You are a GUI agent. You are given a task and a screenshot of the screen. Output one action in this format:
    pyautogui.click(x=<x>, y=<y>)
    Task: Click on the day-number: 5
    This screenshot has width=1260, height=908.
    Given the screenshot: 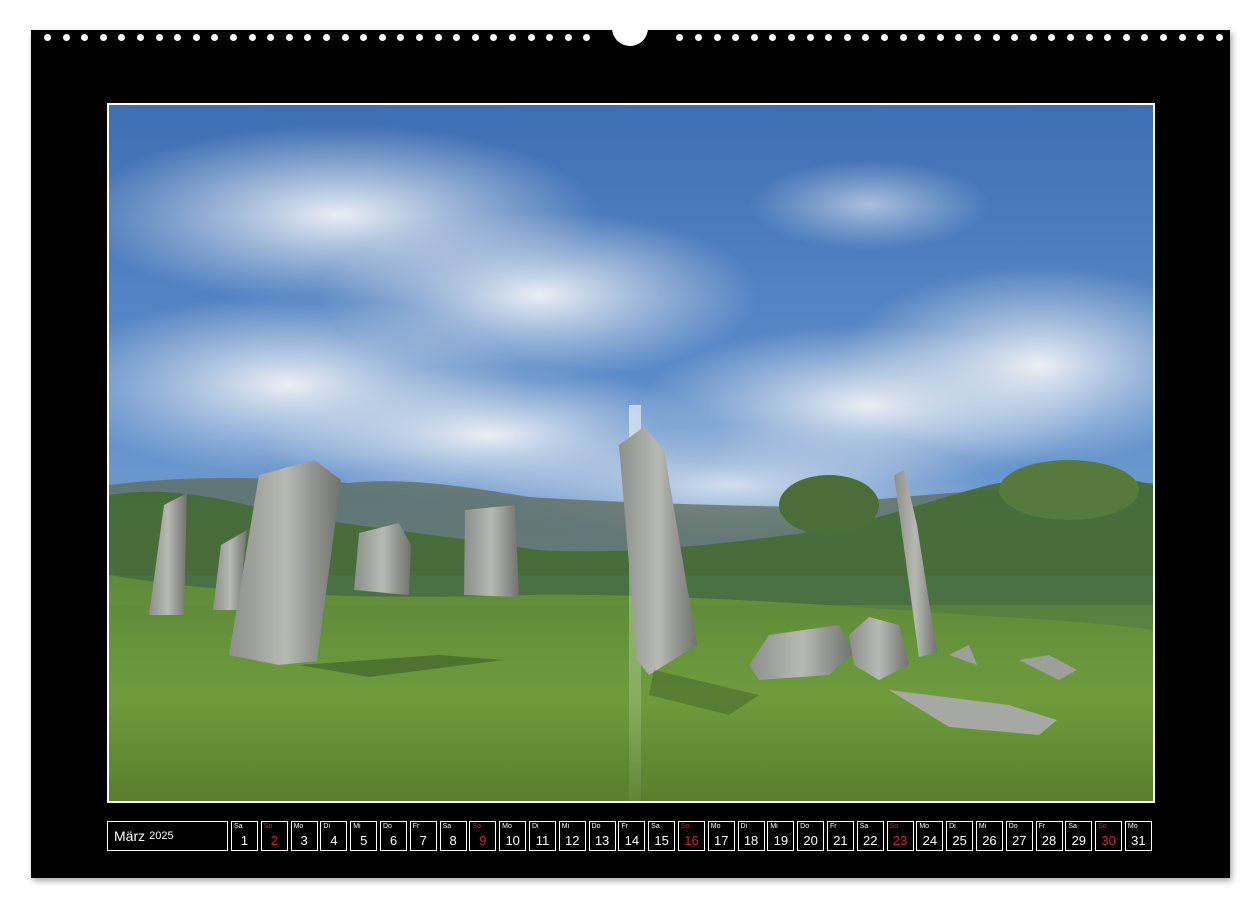 What is the action you would take?
    pyautogui.click(x=364, y=840)
    